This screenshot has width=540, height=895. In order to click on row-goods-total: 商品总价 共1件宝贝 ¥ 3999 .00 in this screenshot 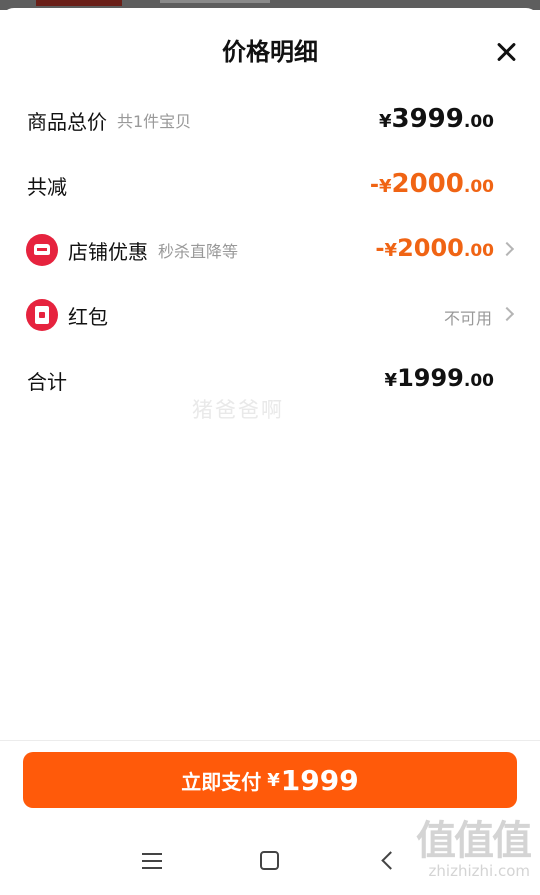, I will do `click(270, 120)`.